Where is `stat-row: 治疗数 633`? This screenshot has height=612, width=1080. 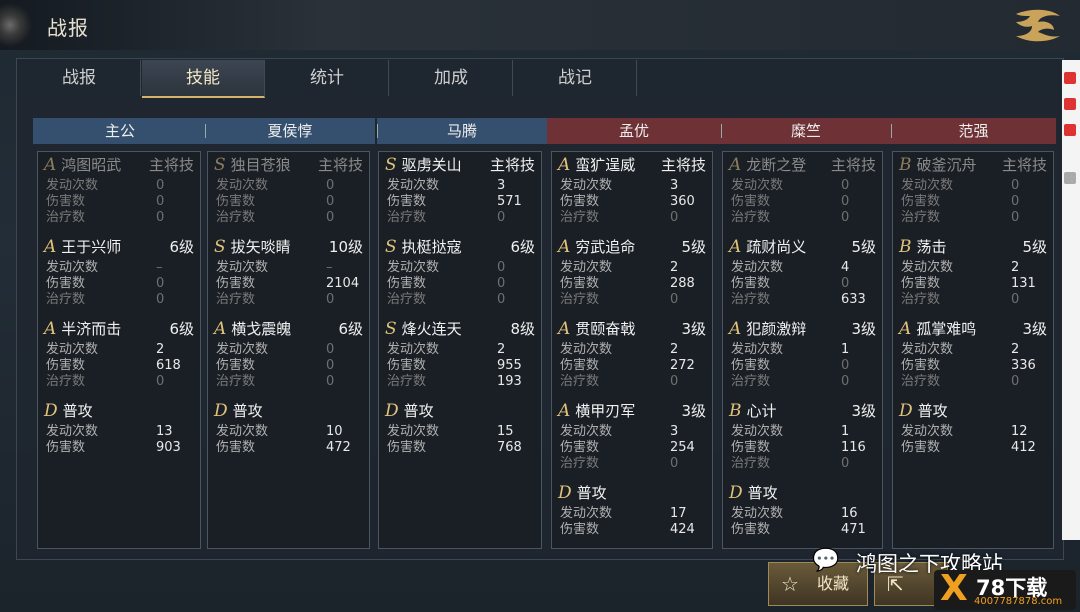
stat-row: 治疗数 633 is located at coordinates (804, 300).